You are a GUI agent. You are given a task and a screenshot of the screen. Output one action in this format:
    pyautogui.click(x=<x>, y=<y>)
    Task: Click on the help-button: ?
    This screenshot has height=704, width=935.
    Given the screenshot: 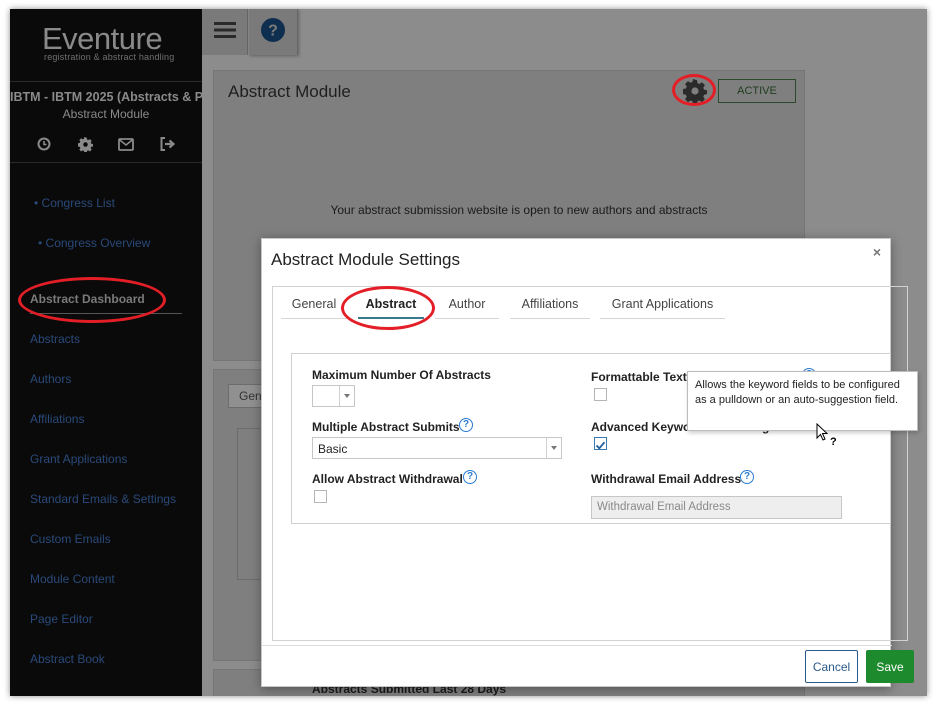 What is the action you would take?
    pyautogui.click(x=273, y=32)
    